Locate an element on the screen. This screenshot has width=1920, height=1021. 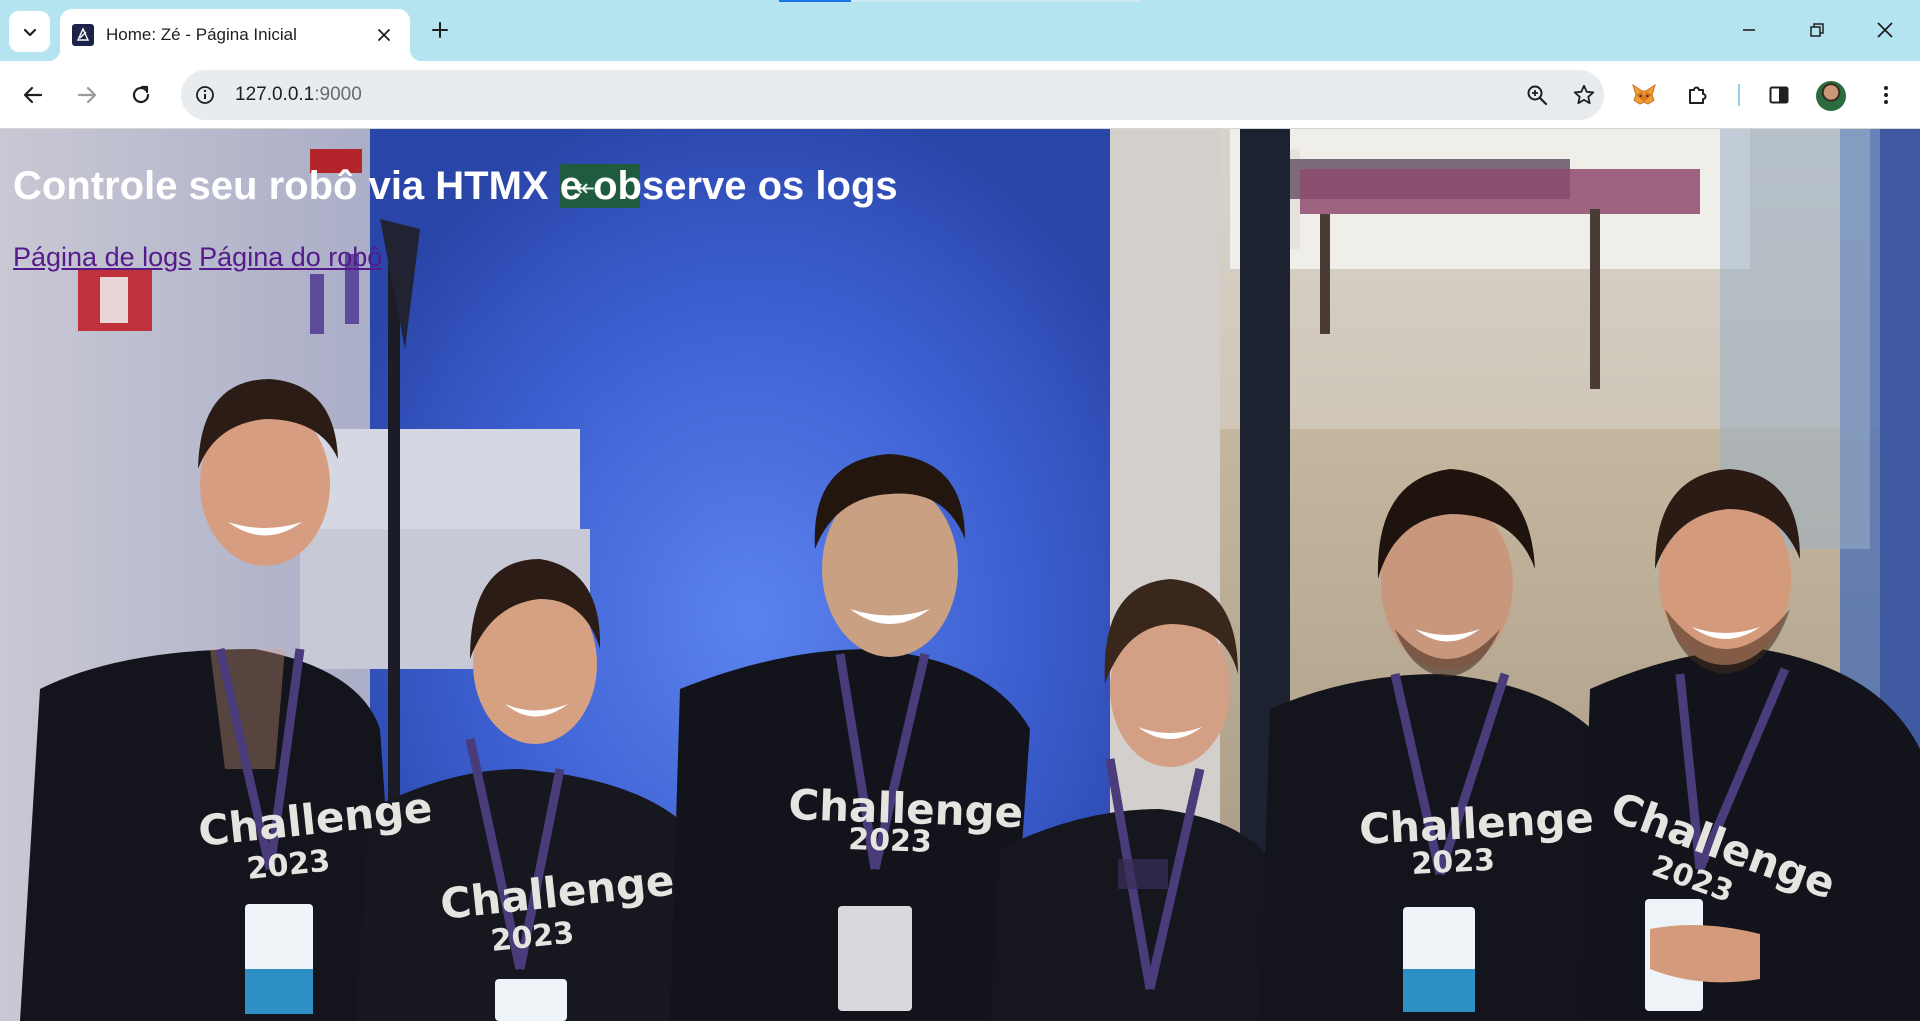
logs-page-link: Página de logs is located at coordinates (102, 257).